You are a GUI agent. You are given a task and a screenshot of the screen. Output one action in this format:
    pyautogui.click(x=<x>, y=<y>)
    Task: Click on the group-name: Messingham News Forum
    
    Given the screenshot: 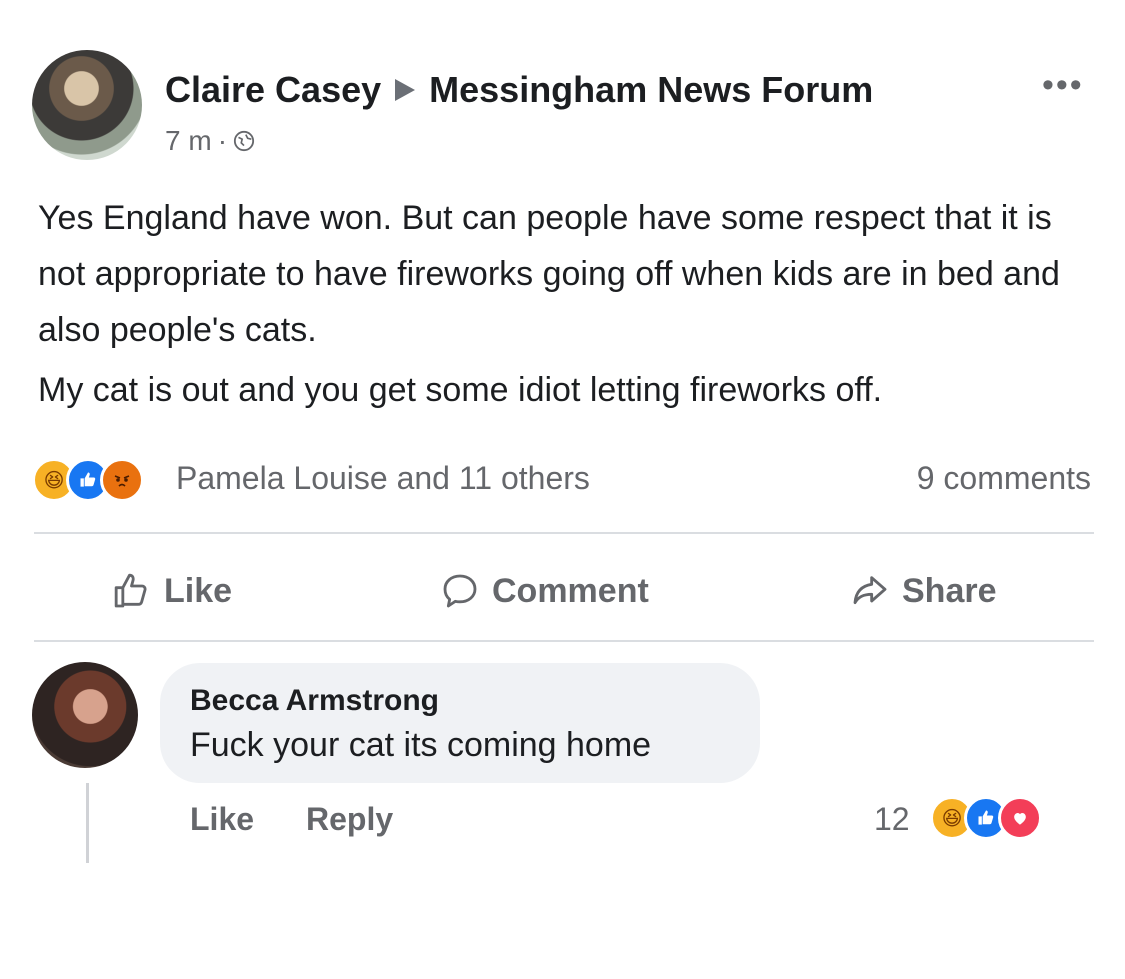 What is the action you would take?
    pyautogui.click(x=651, y=90)
    